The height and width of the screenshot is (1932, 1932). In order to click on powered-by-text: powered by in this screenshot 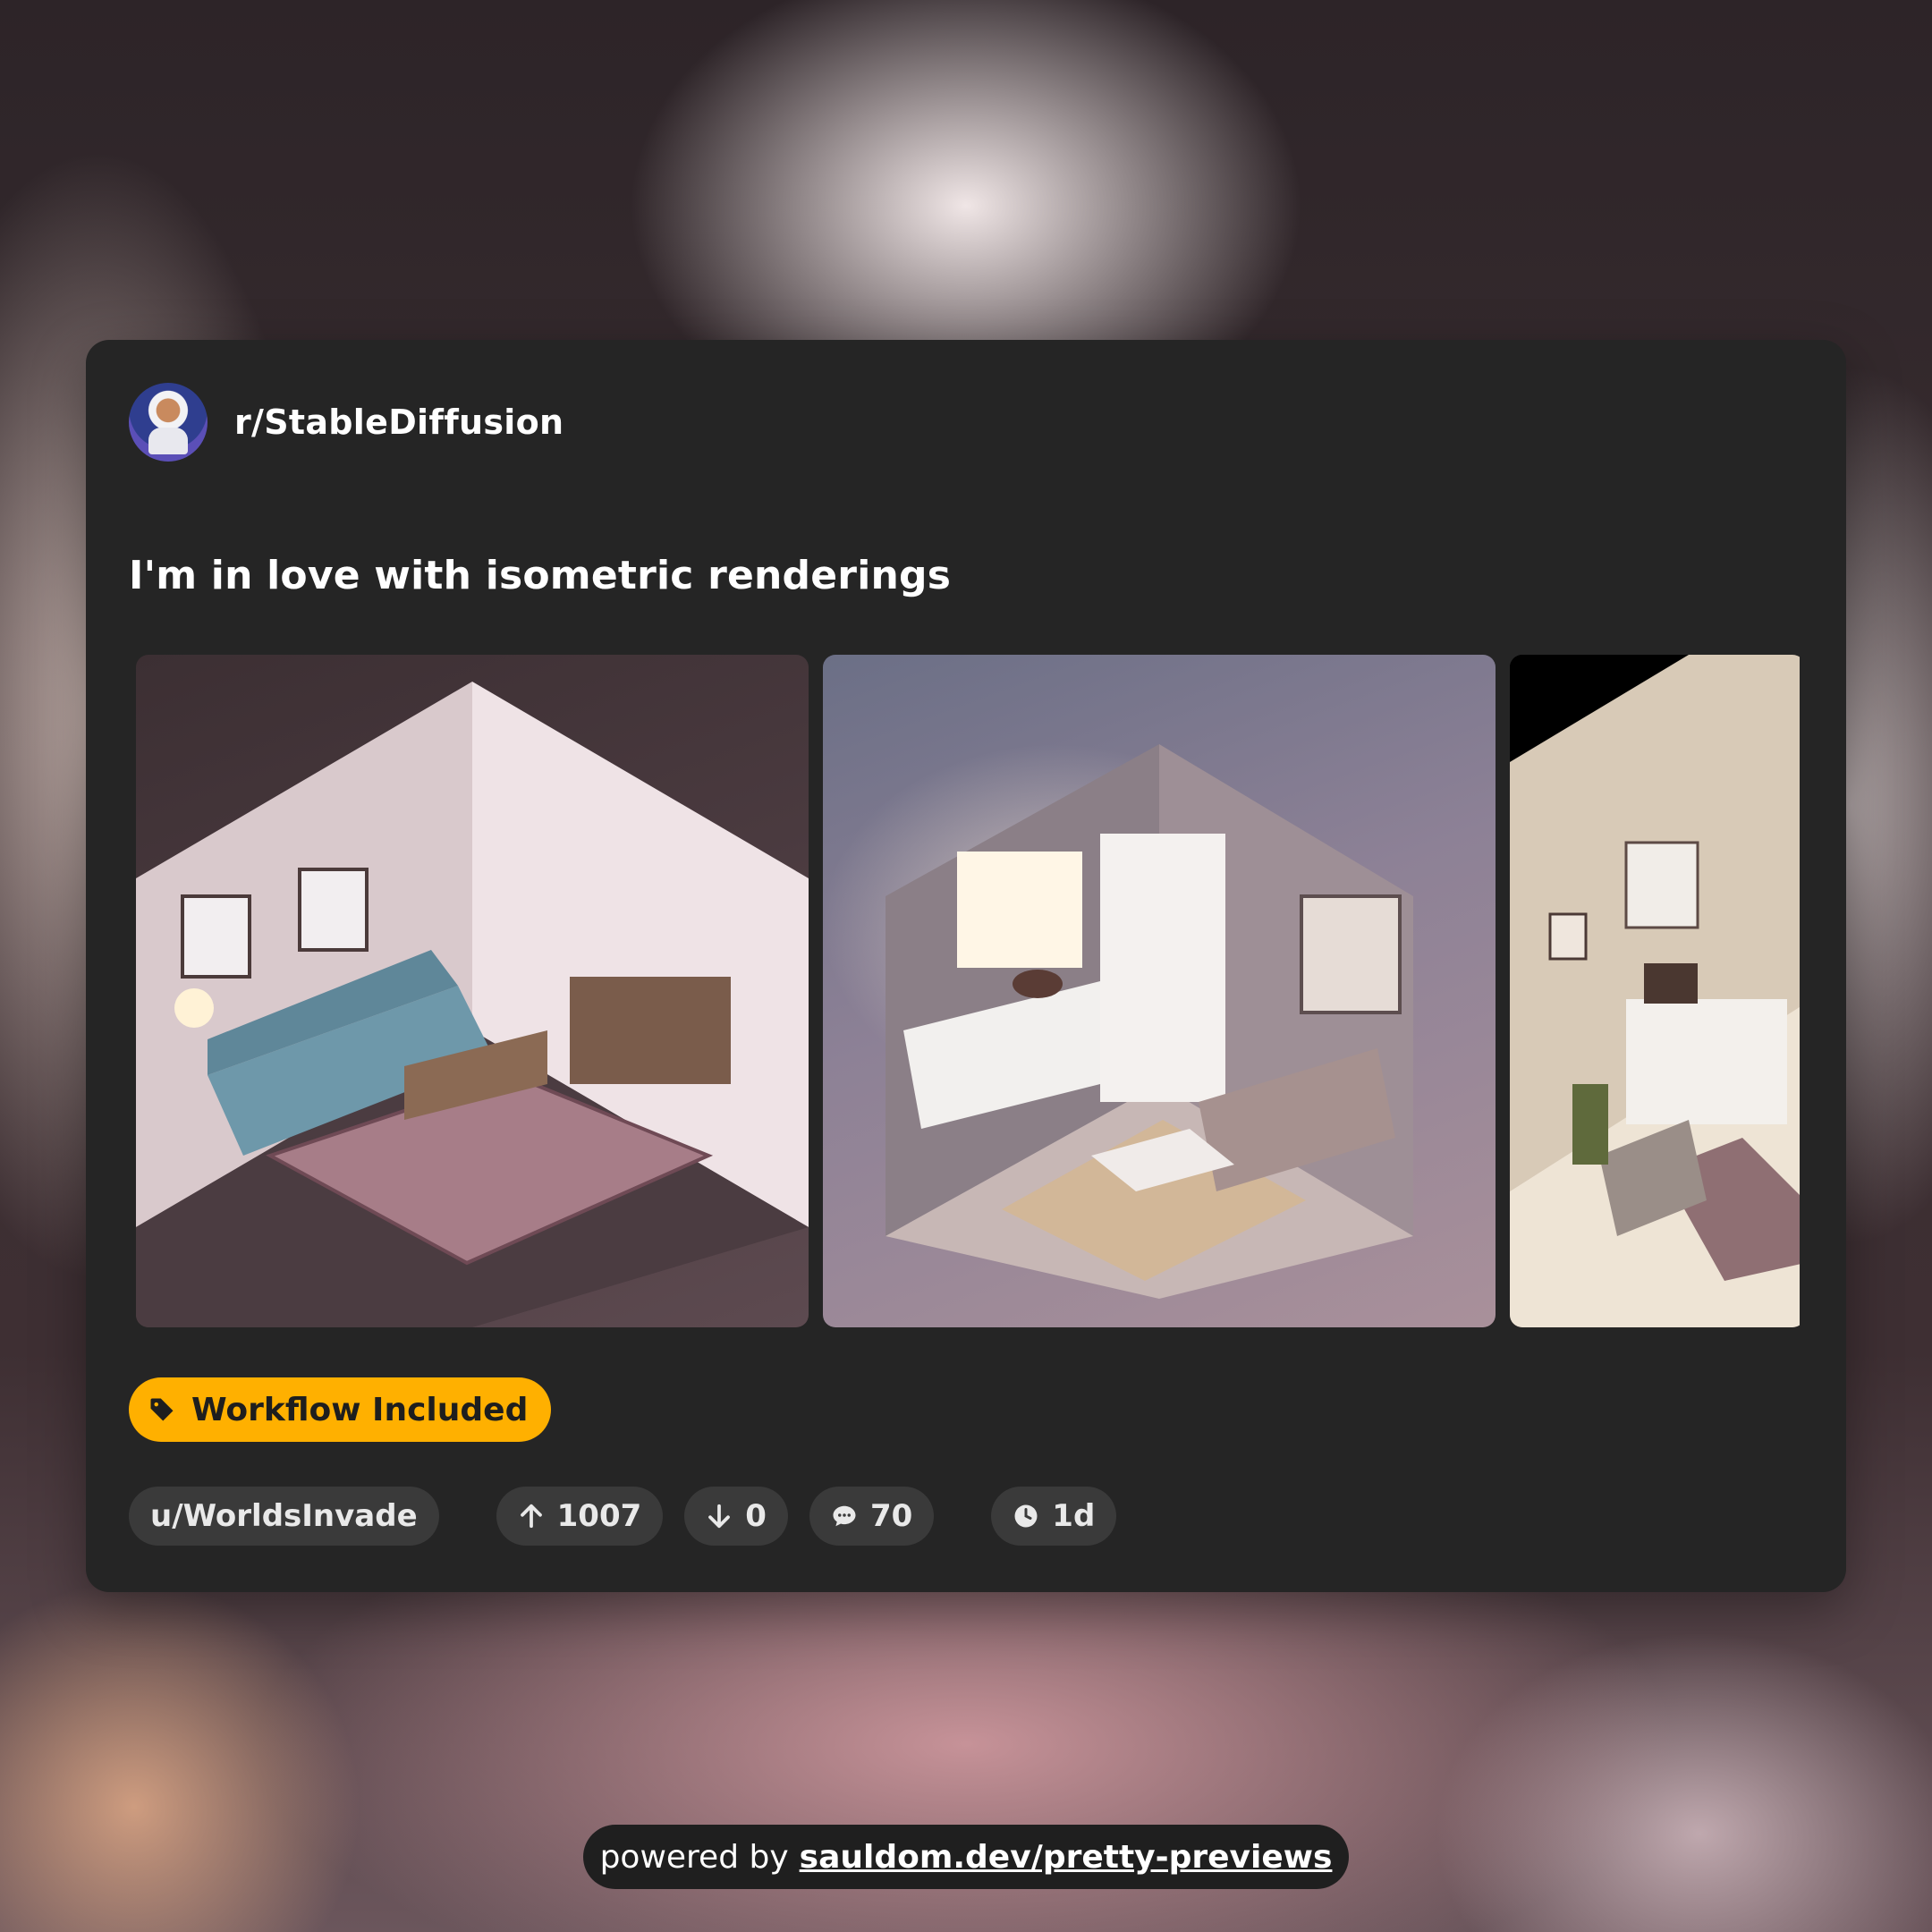, I will do `click(694, 1857)`.